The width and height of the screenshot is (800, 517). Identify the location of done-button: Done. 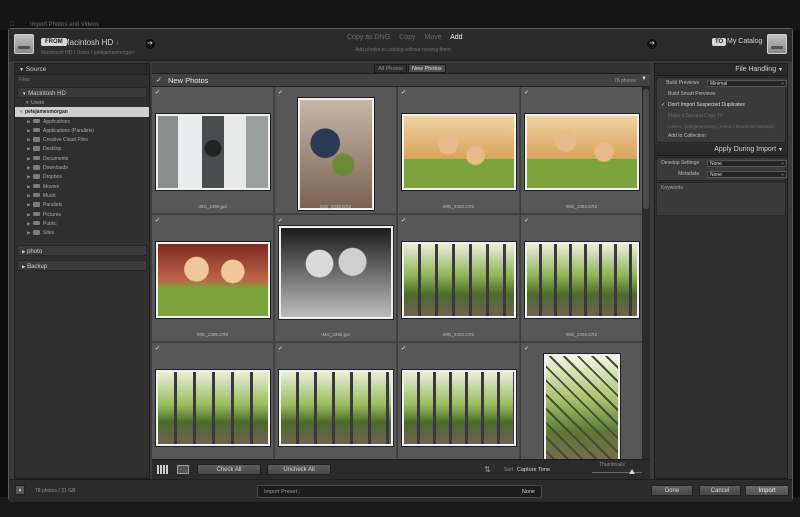
(672, 490).